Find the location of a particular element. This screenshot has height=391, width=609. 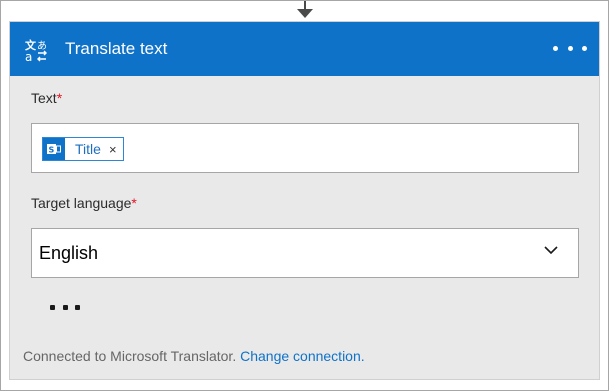

sharepoint-icon: S is located at coordinates (54, 149).